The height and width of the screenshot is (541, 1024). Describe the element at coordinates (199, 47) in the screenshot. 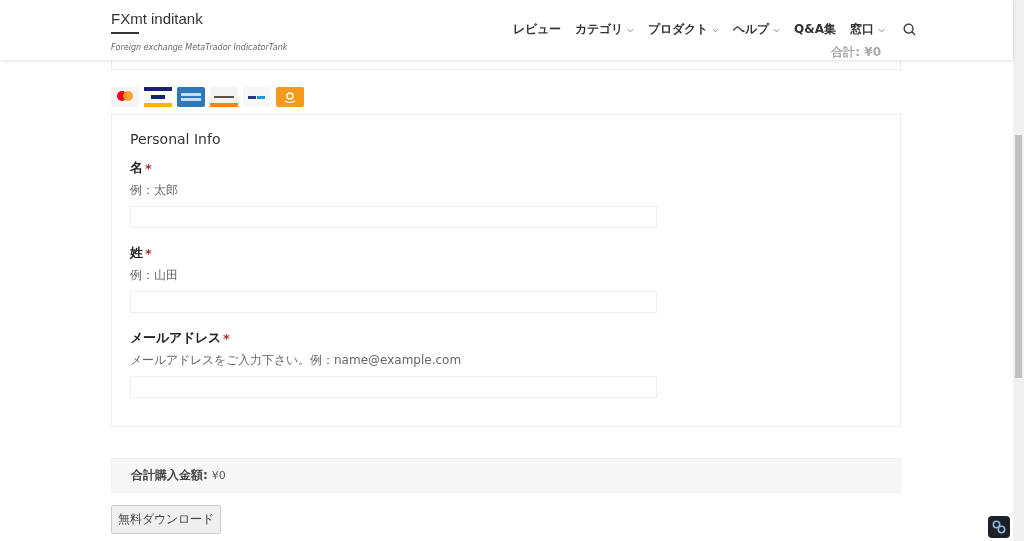

I see `site-tagline: Foreign exchange MetaTrador IndicatorTank` at that location.